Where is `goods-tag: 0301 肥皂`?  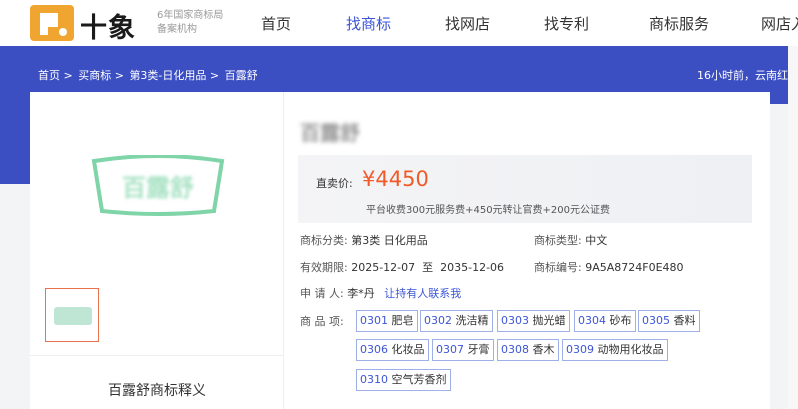 goods-tag: 0301 肥皂 is located at coordinates (387, 321).